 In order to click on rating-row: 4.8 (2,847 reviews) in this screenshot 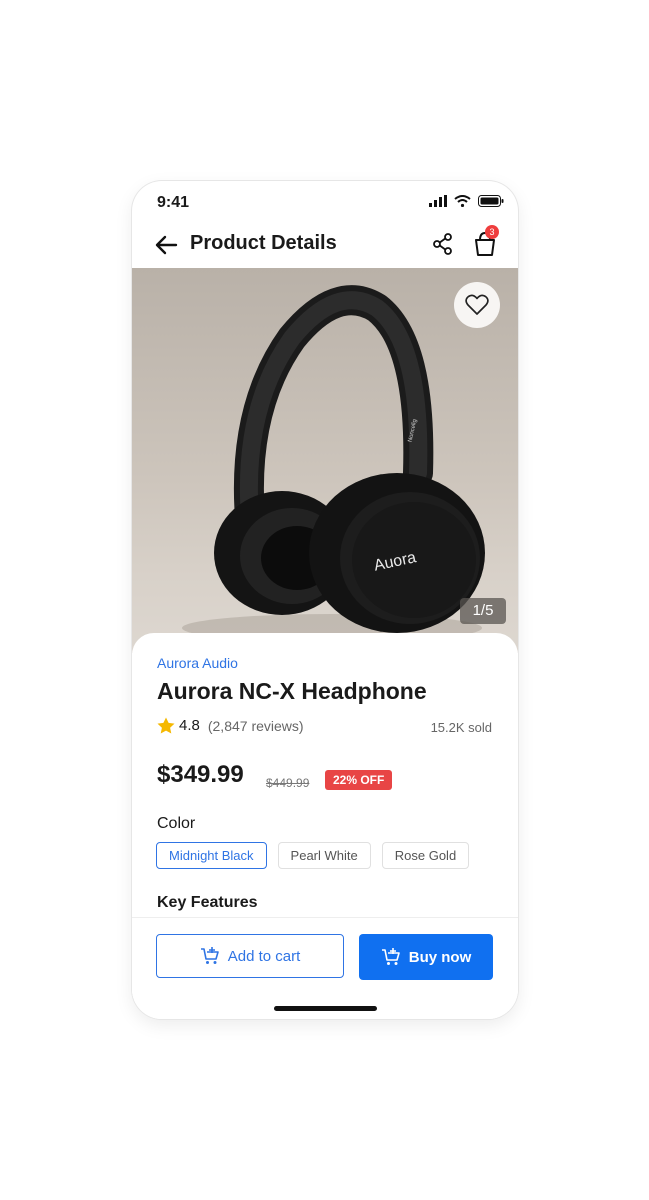, I will do `click(230, 725)`.